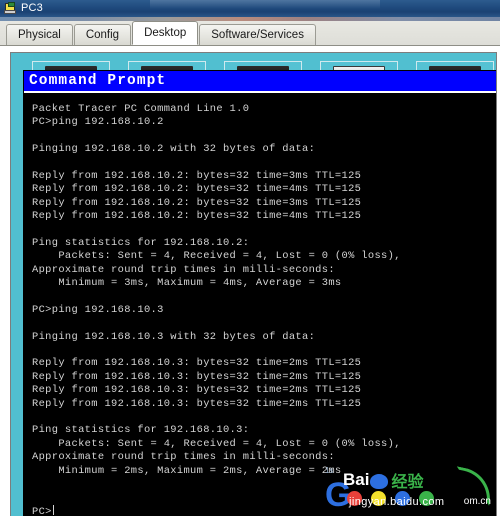 The width and height of the screenshot is (500, 516). I want to click on terminal-line: Packet Tracer PC Command Line 1.0, so click(141, 109).